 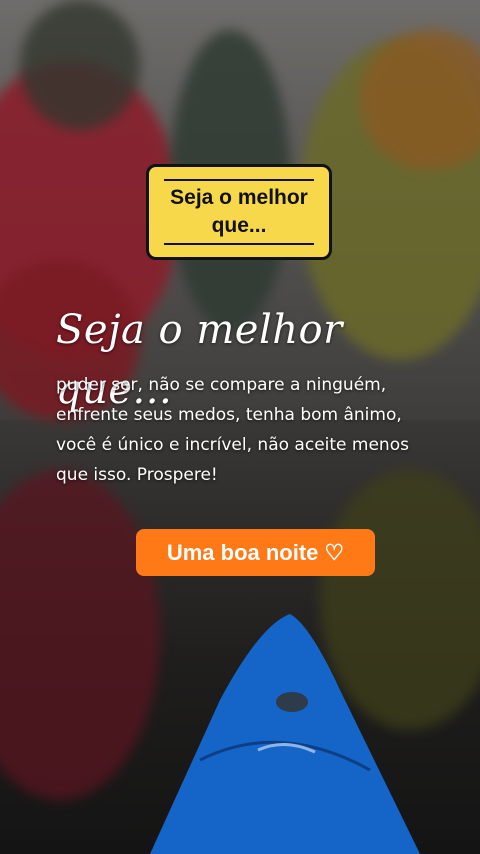 I want to click on greeting-button: Uma boa noite ♡, so click(x=255, y=552).